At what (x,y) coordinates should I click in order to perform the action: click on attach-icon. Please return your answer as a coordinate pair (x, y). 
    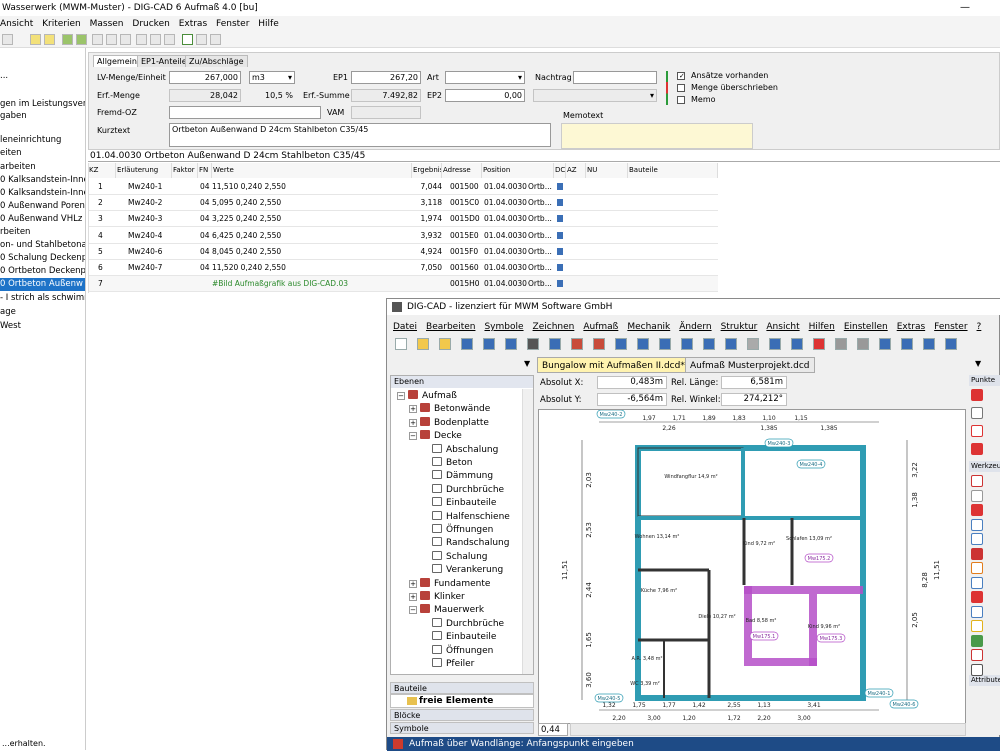
    Looking at the image, I should click on (201, 39).